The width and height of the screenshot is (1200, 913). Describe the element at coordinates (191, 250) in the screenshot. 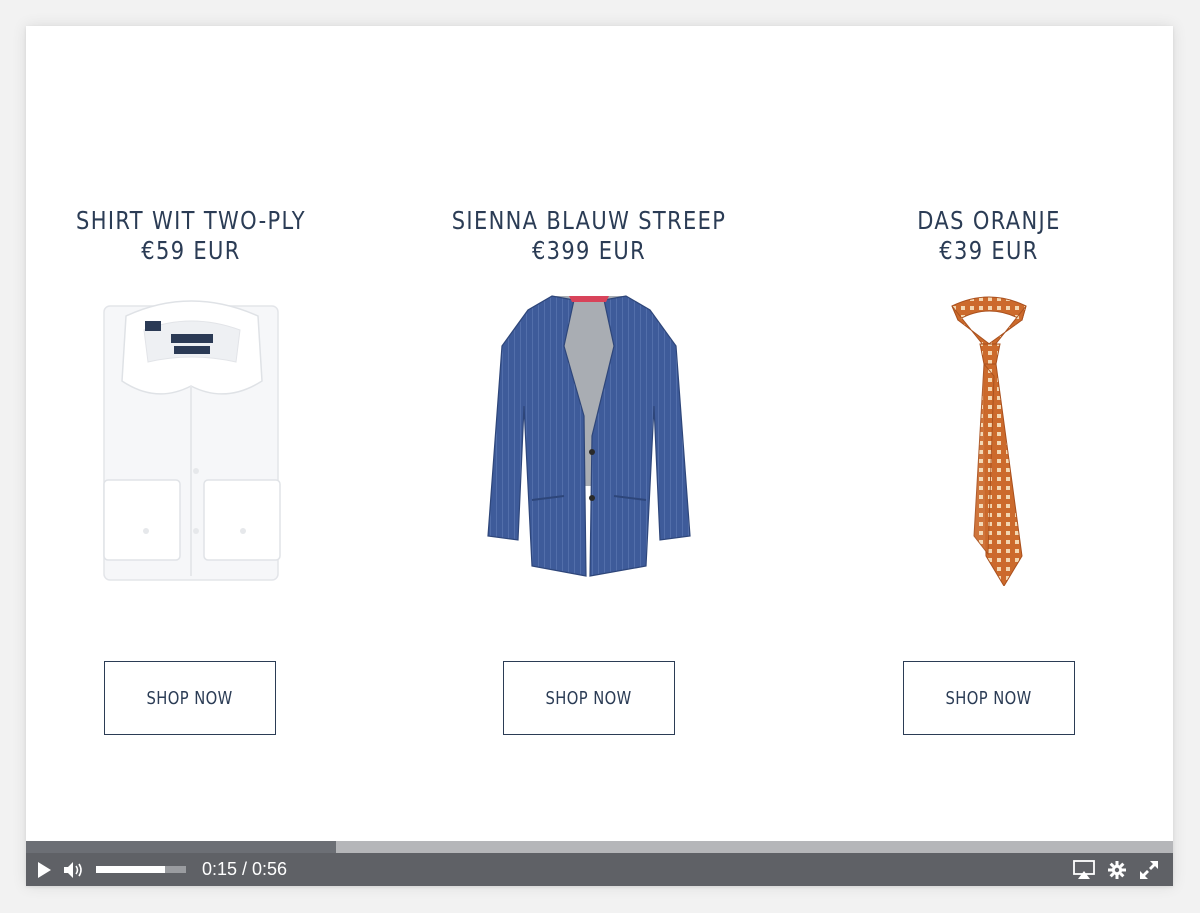

I see `product-price: €59 EUR` at that location.